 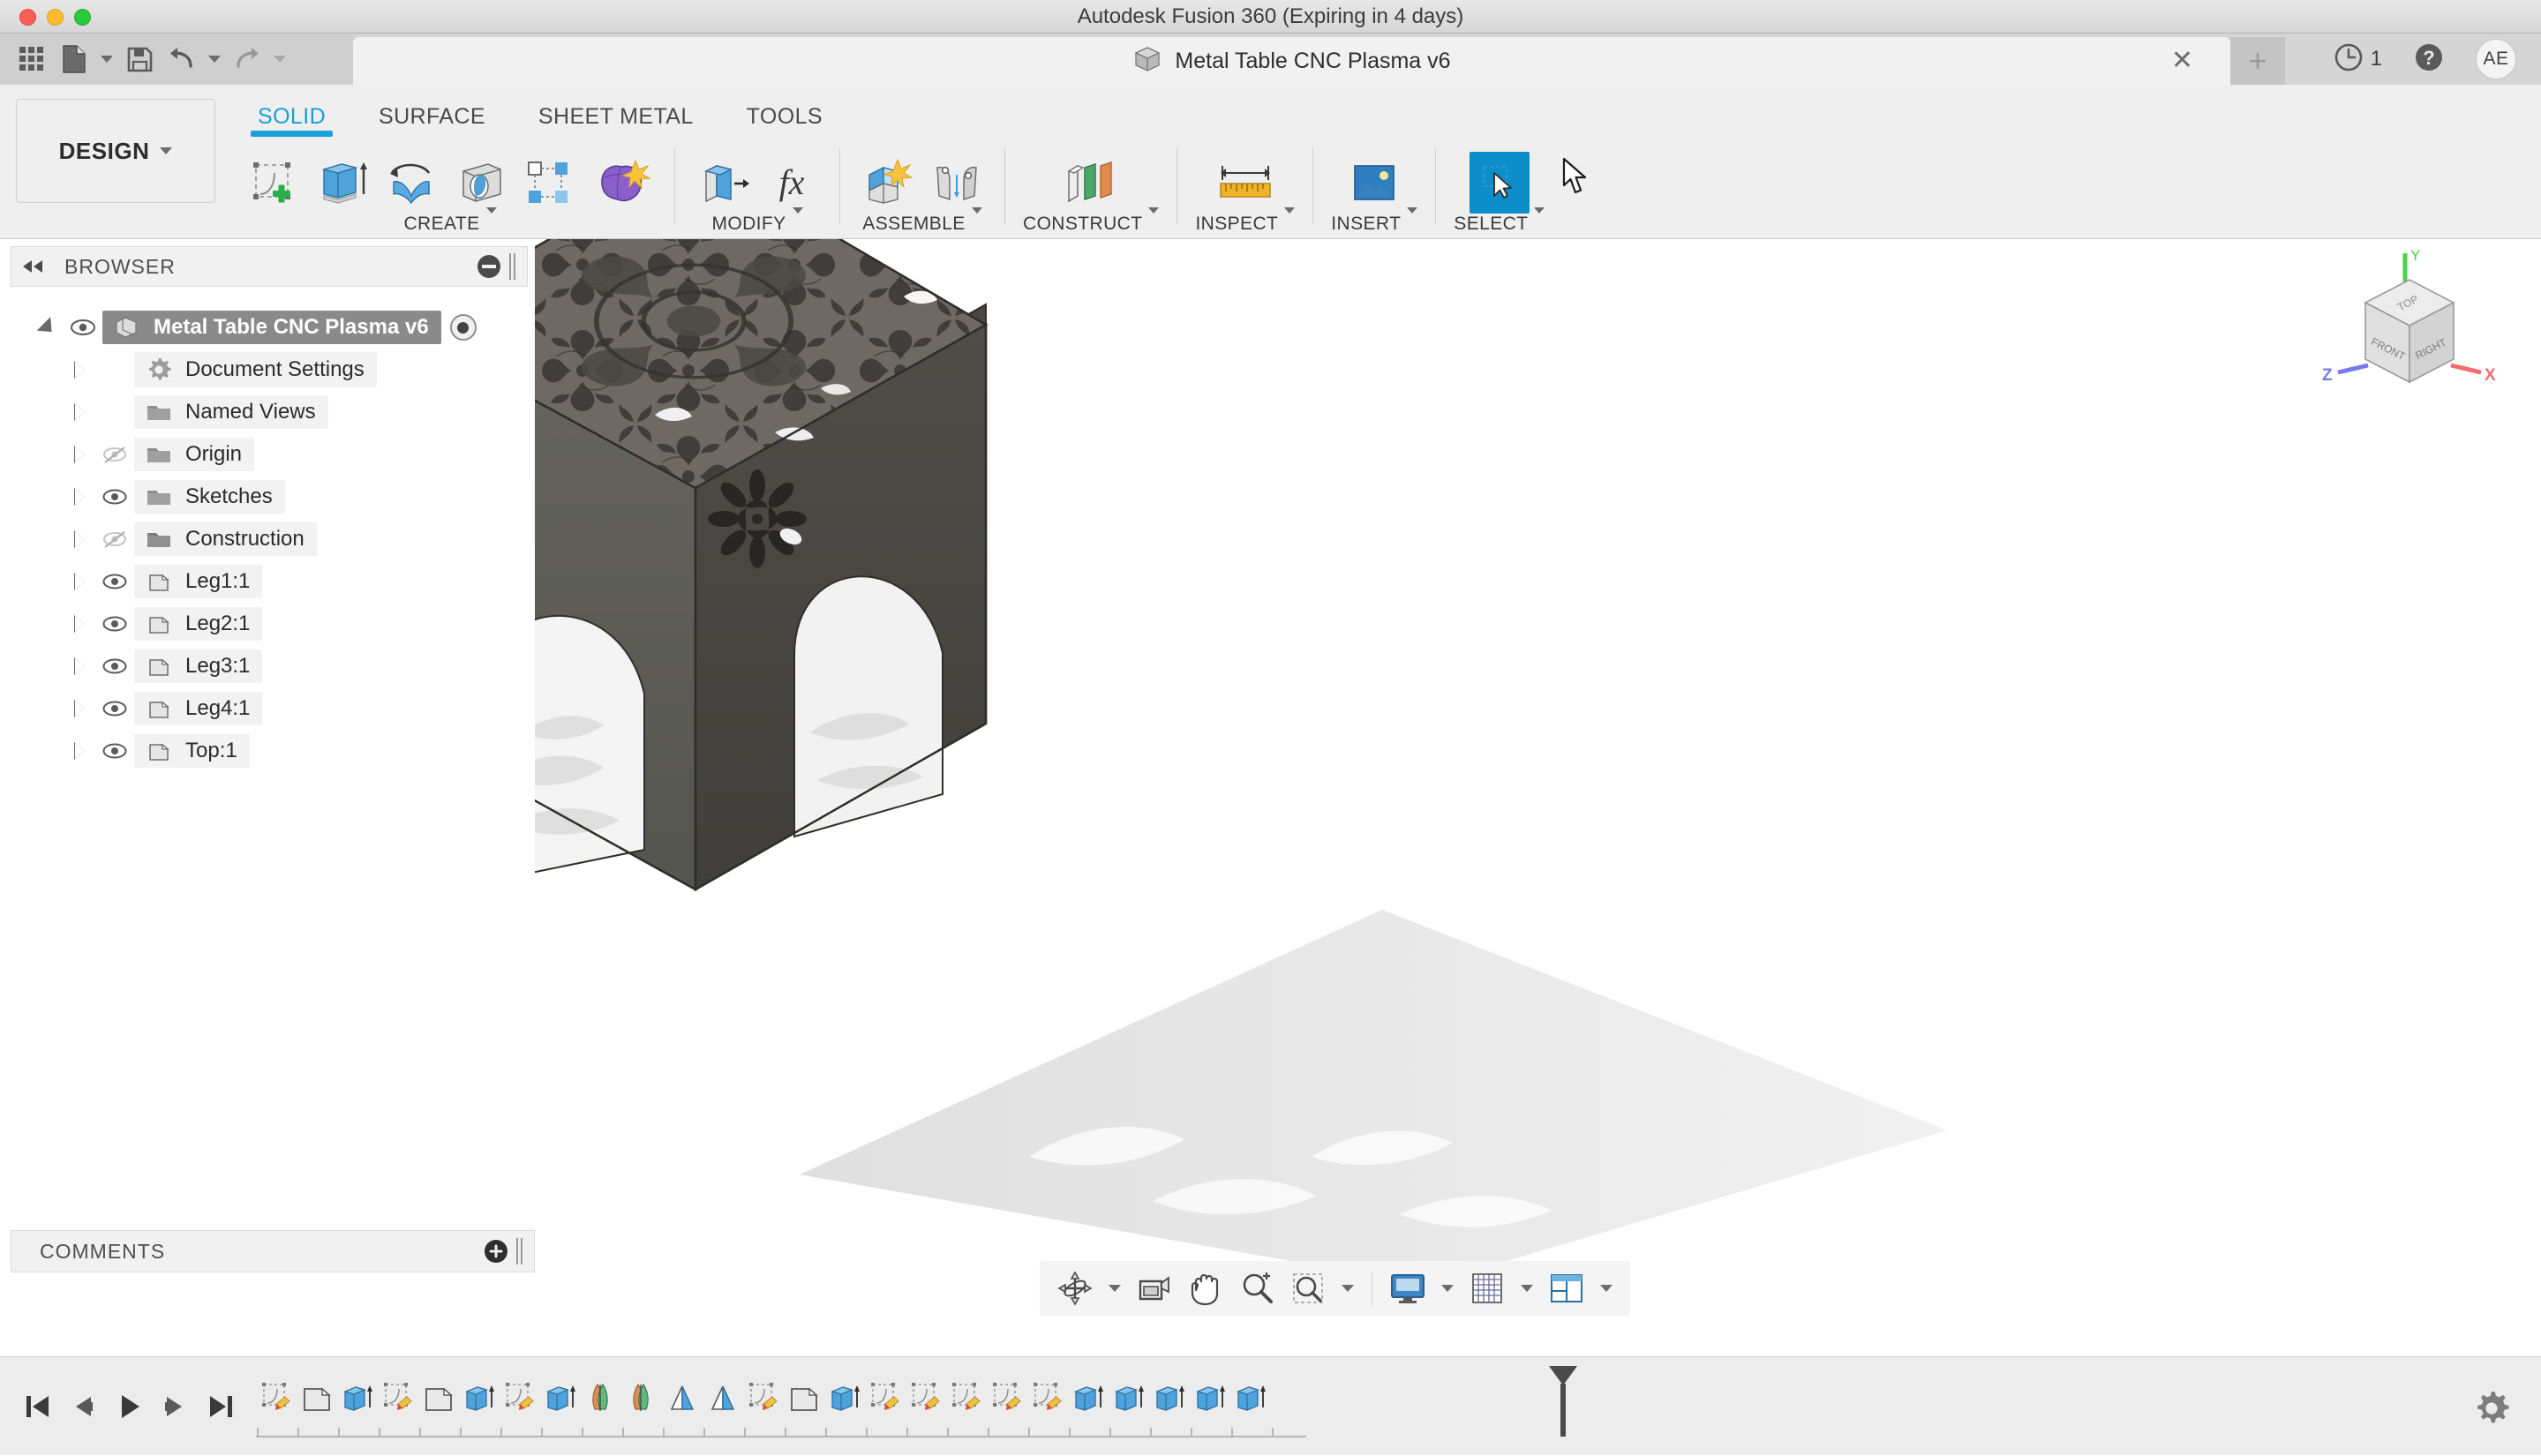 What do you see at coordinates (267, 370) in the screenshot?
I see `tree-item-document-settings: Document Settings` at bounding box center [267, 370].